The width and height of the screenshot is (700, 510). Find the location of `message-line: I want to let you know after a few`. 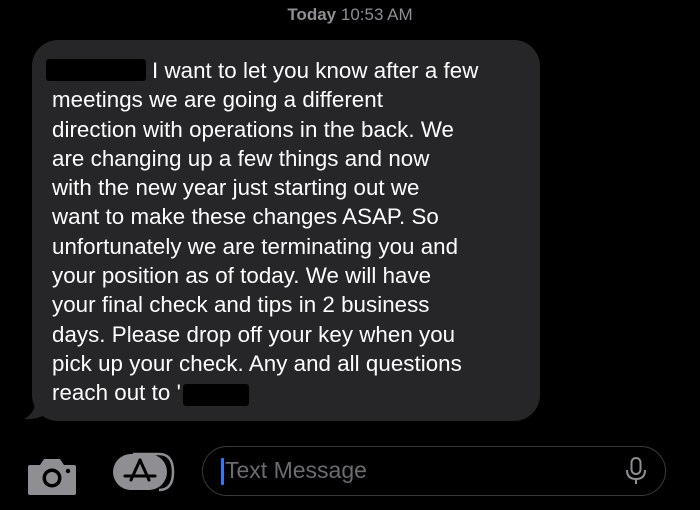

message-line: I want to let you know after a few is located at coordinates (285, 70).